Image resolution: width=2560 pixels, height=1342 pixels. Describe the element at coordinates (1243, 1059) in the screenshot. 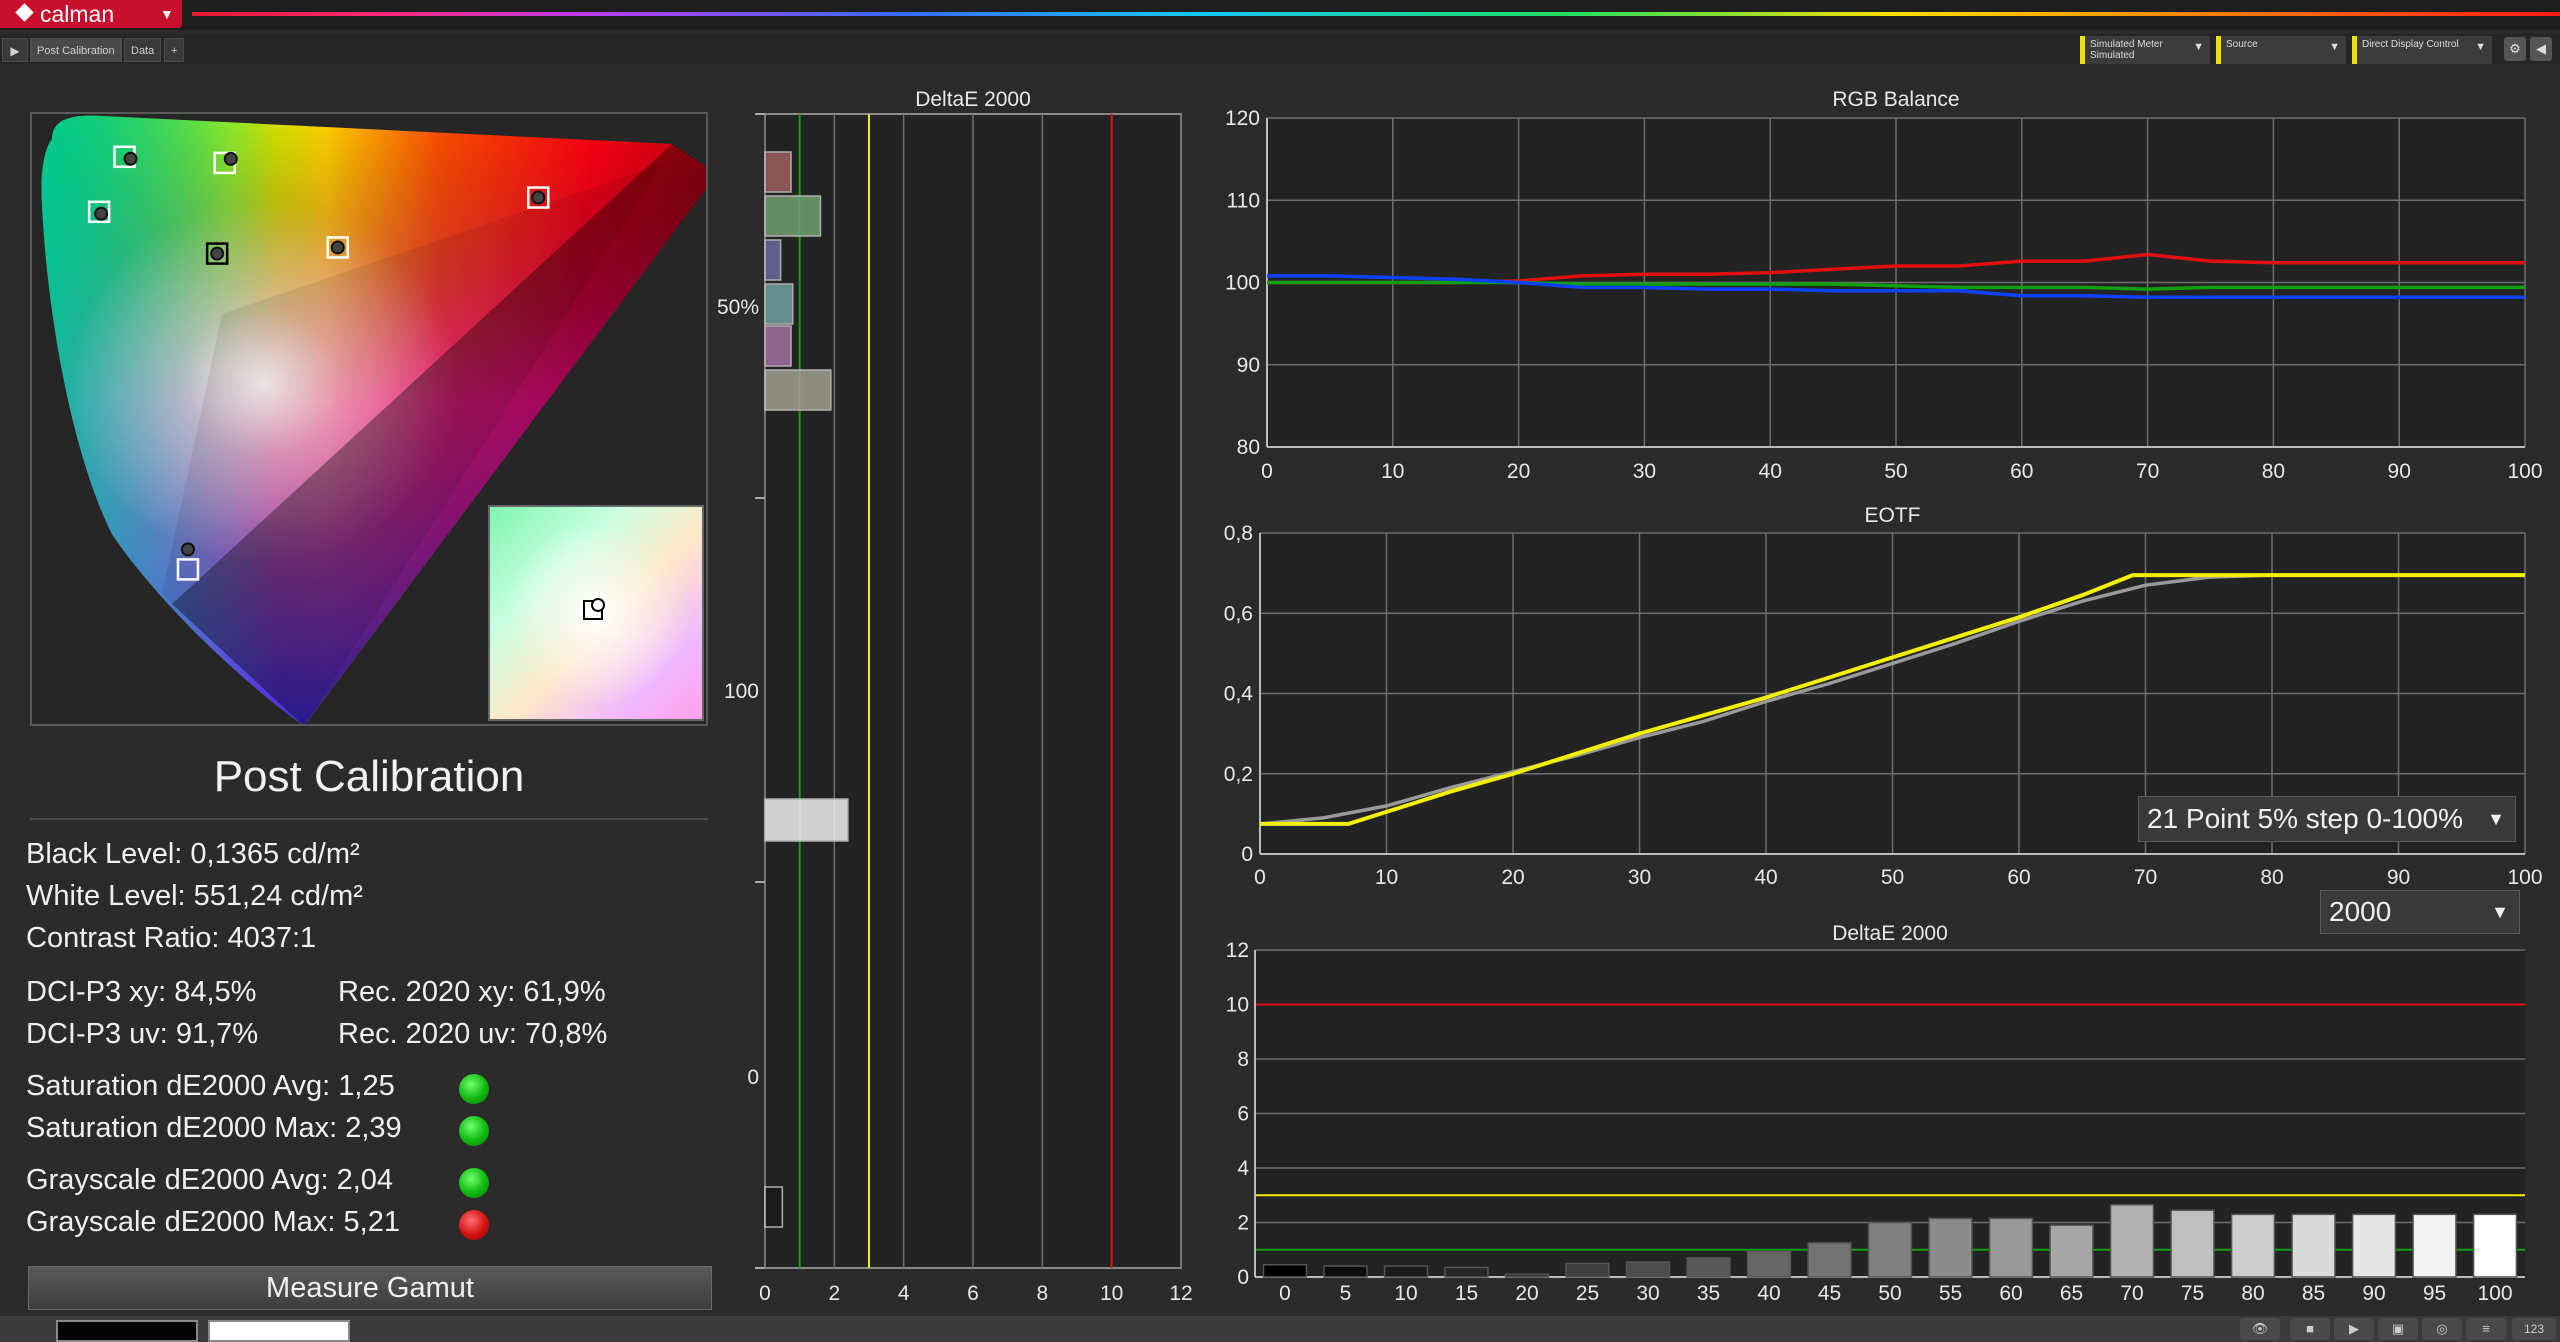

I see `y-tick-label: 8` at that location.